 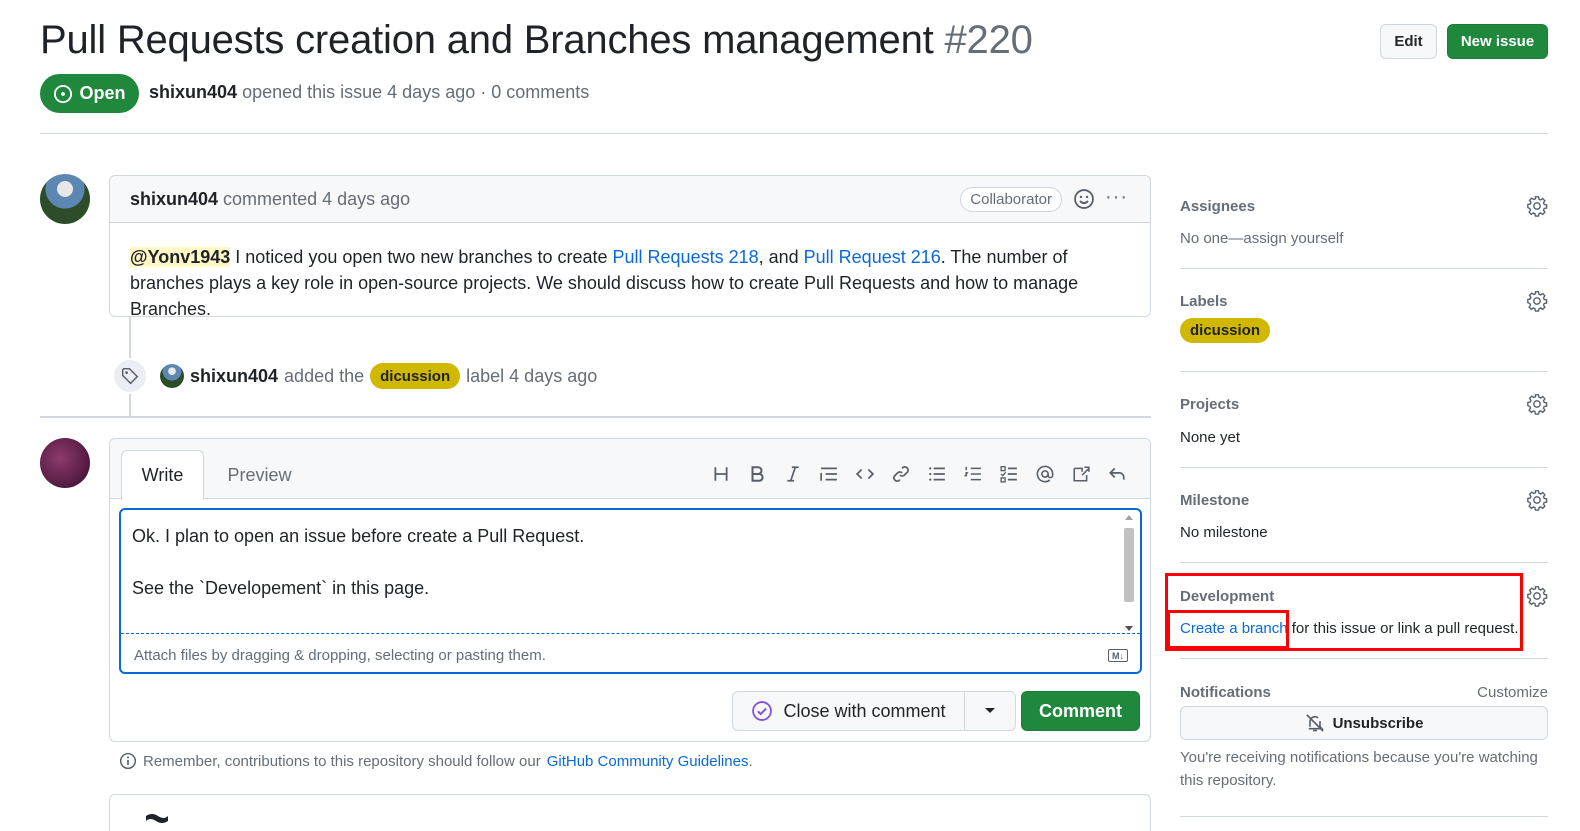 What do you see at coordinates (750, 761) in the screenshot?
I see `guidelines-period: .` at bounding box center [750, 761].